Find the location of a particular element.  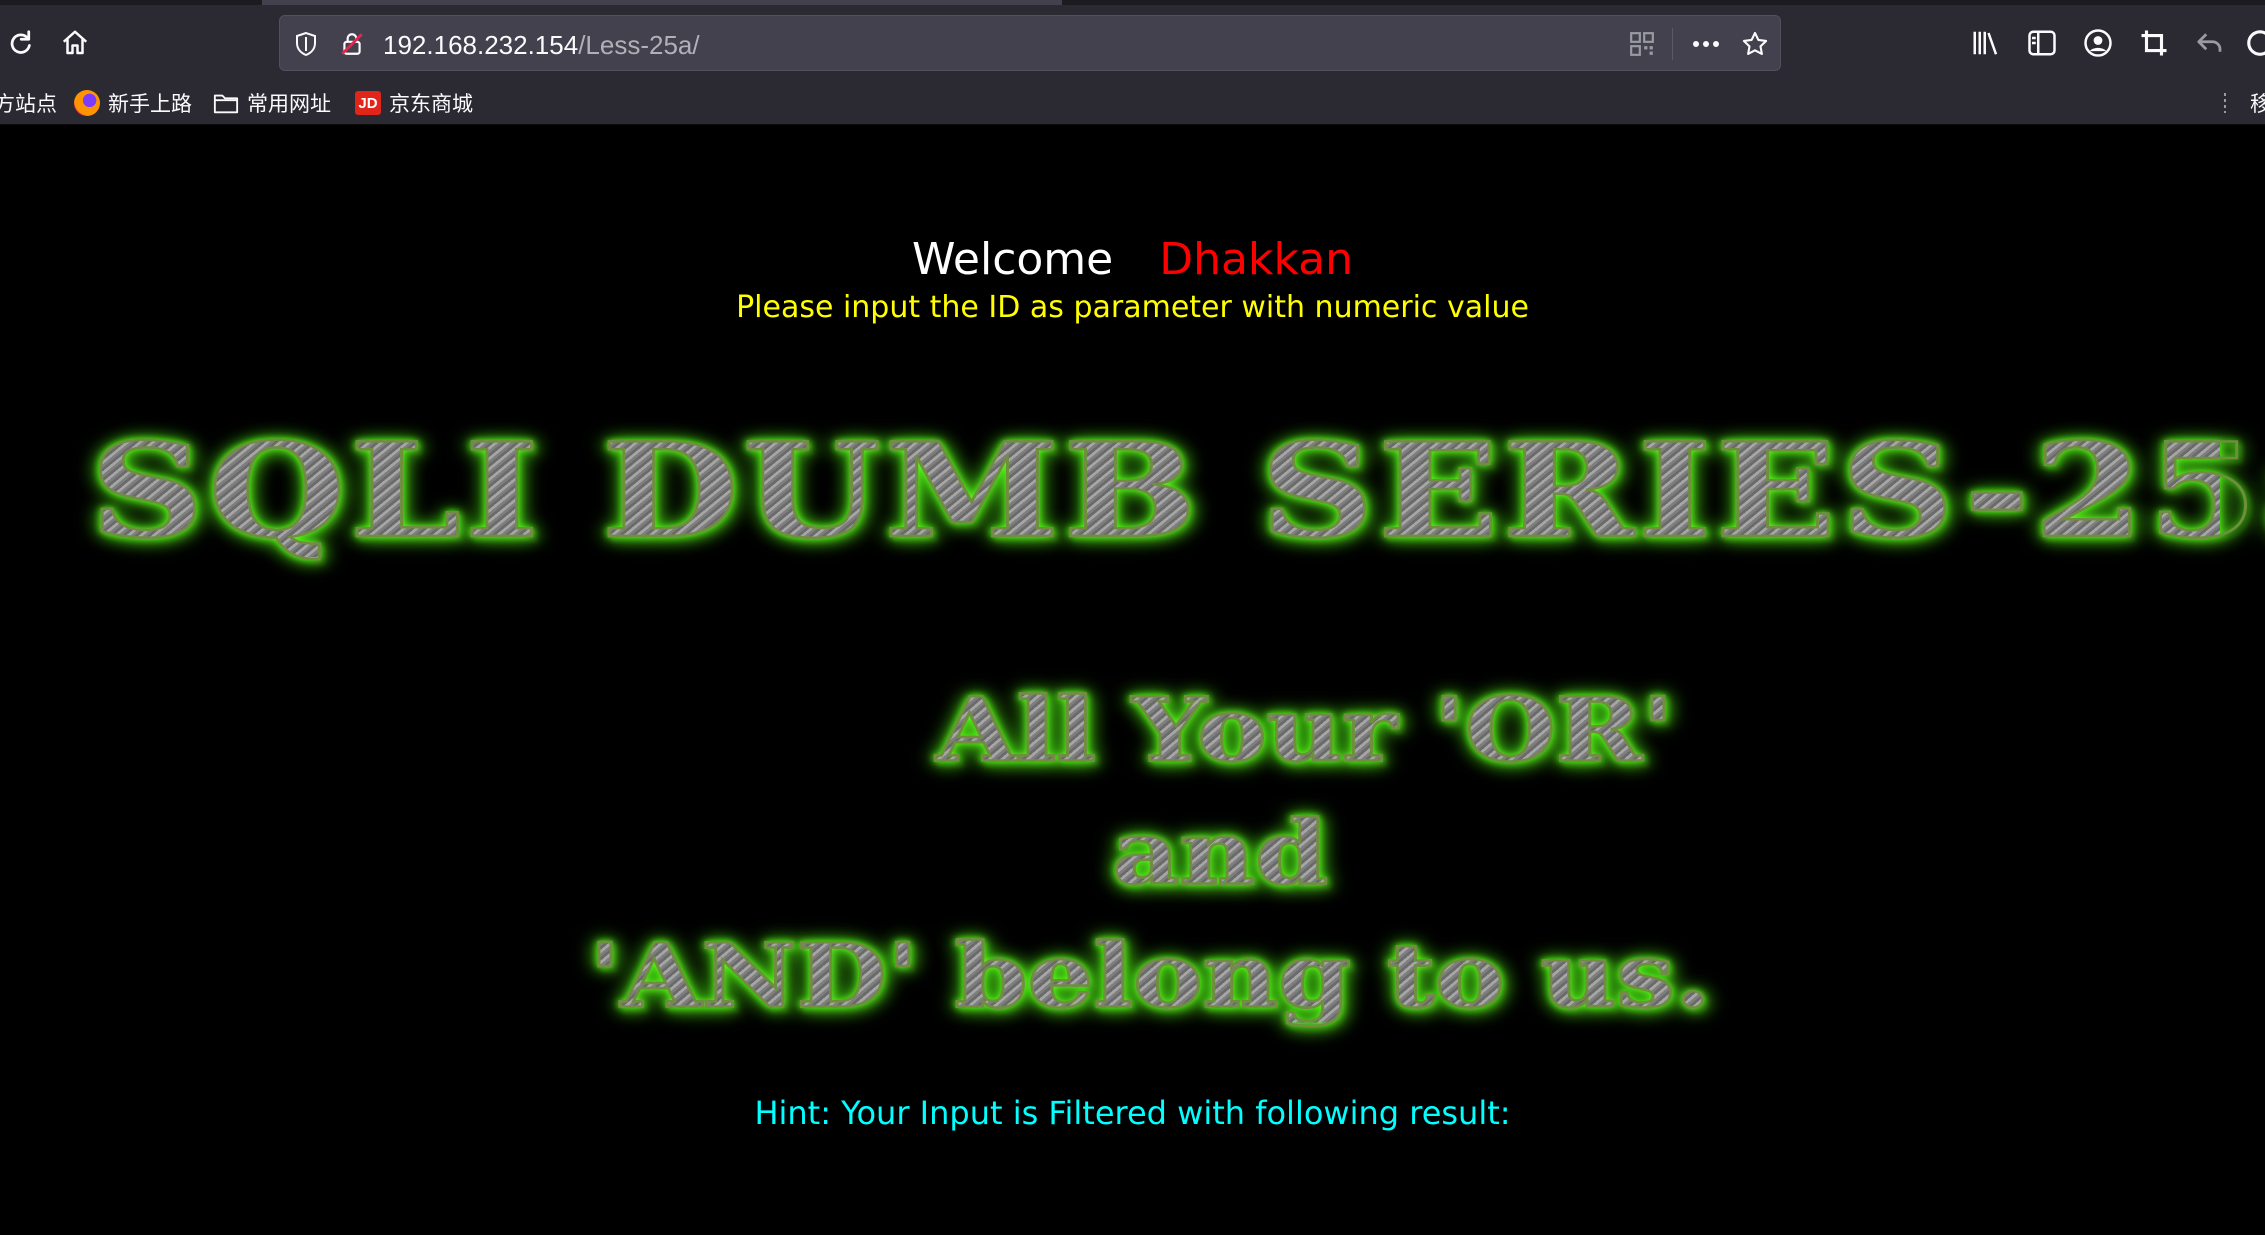

bookmark-item-sites: 方站点 is located at coordinates (28, 103).